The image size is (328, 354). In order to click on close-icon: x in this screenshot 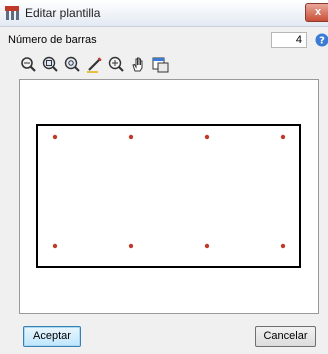, I will do `click(318, 12)`.